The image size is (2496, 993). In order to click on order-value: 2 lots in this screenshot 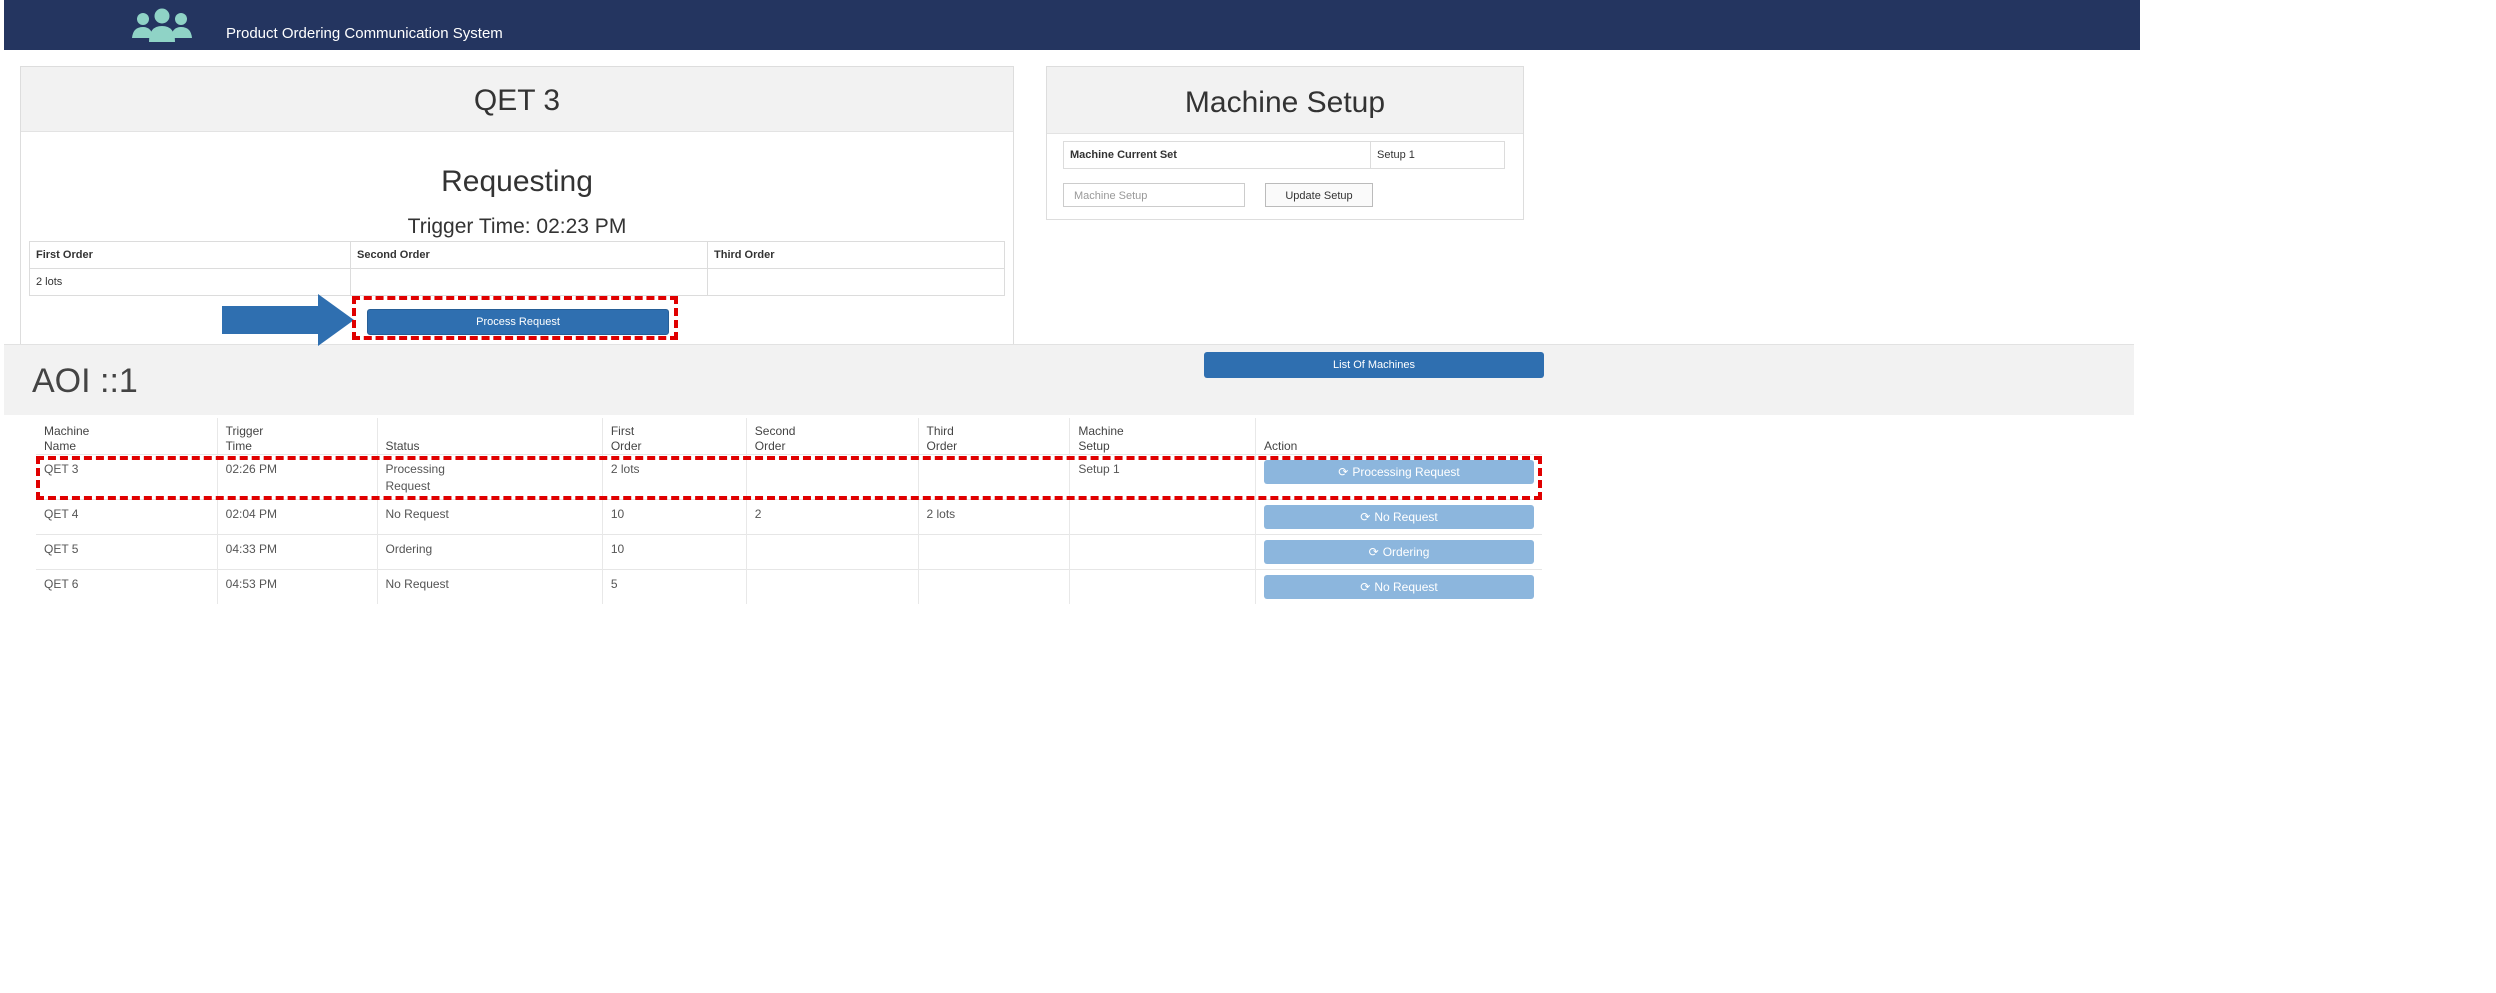, I will do `click(190, 282)`.